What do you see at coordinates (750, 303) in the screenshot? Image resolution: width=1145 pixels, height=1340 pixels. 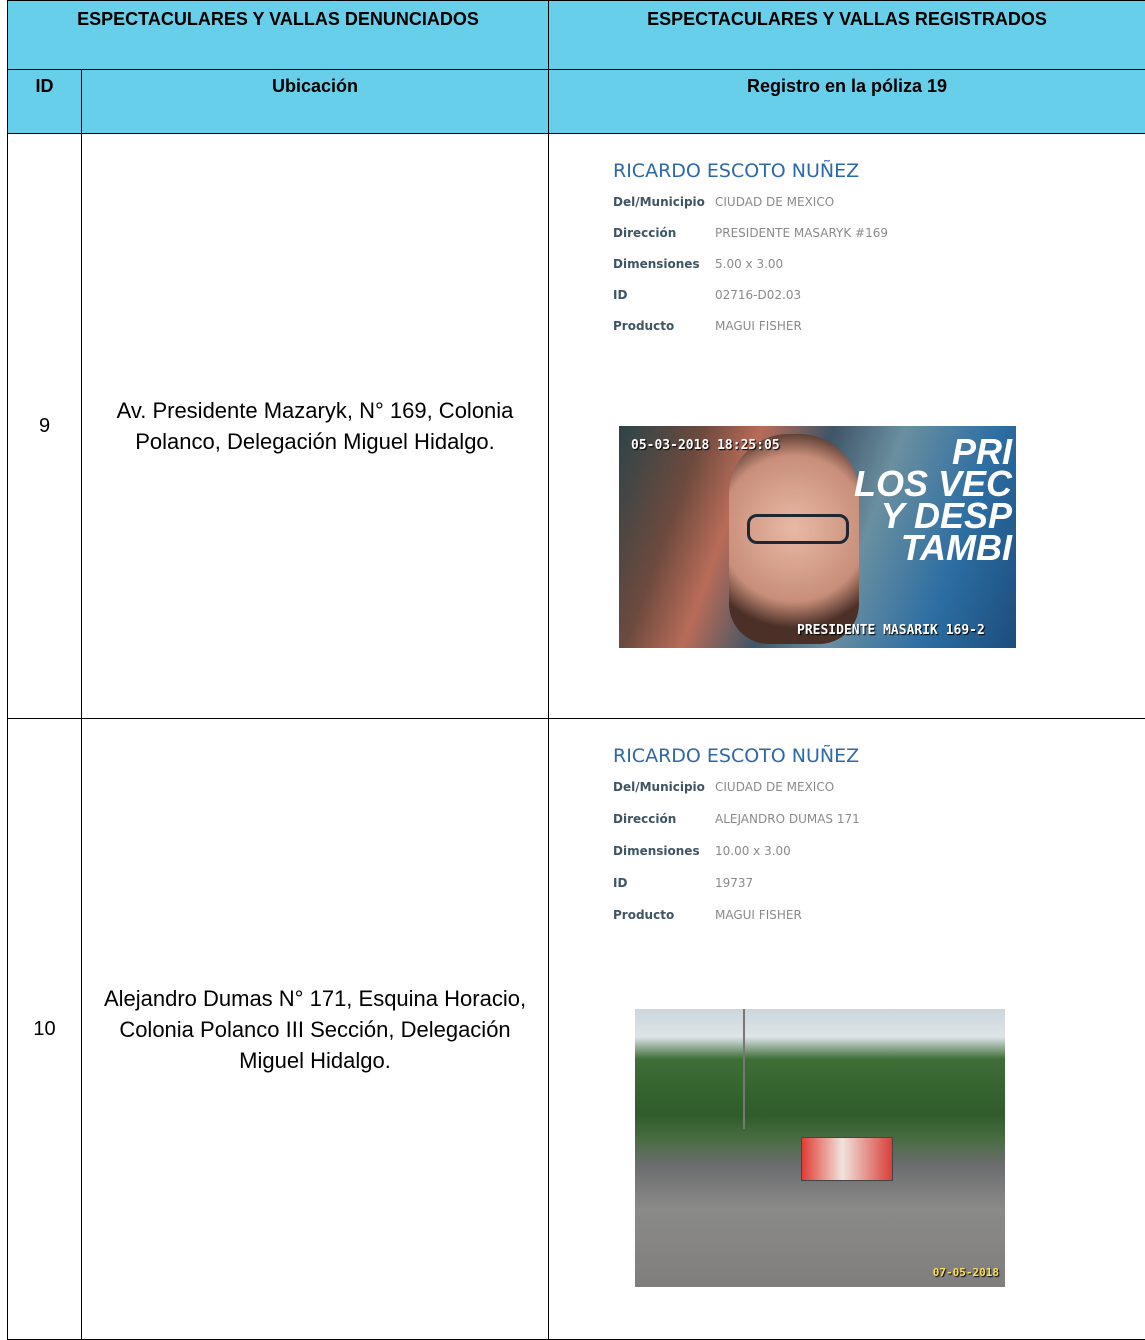 I see `record-line: ID02716-D02.03` at bounding box center [750, 303].